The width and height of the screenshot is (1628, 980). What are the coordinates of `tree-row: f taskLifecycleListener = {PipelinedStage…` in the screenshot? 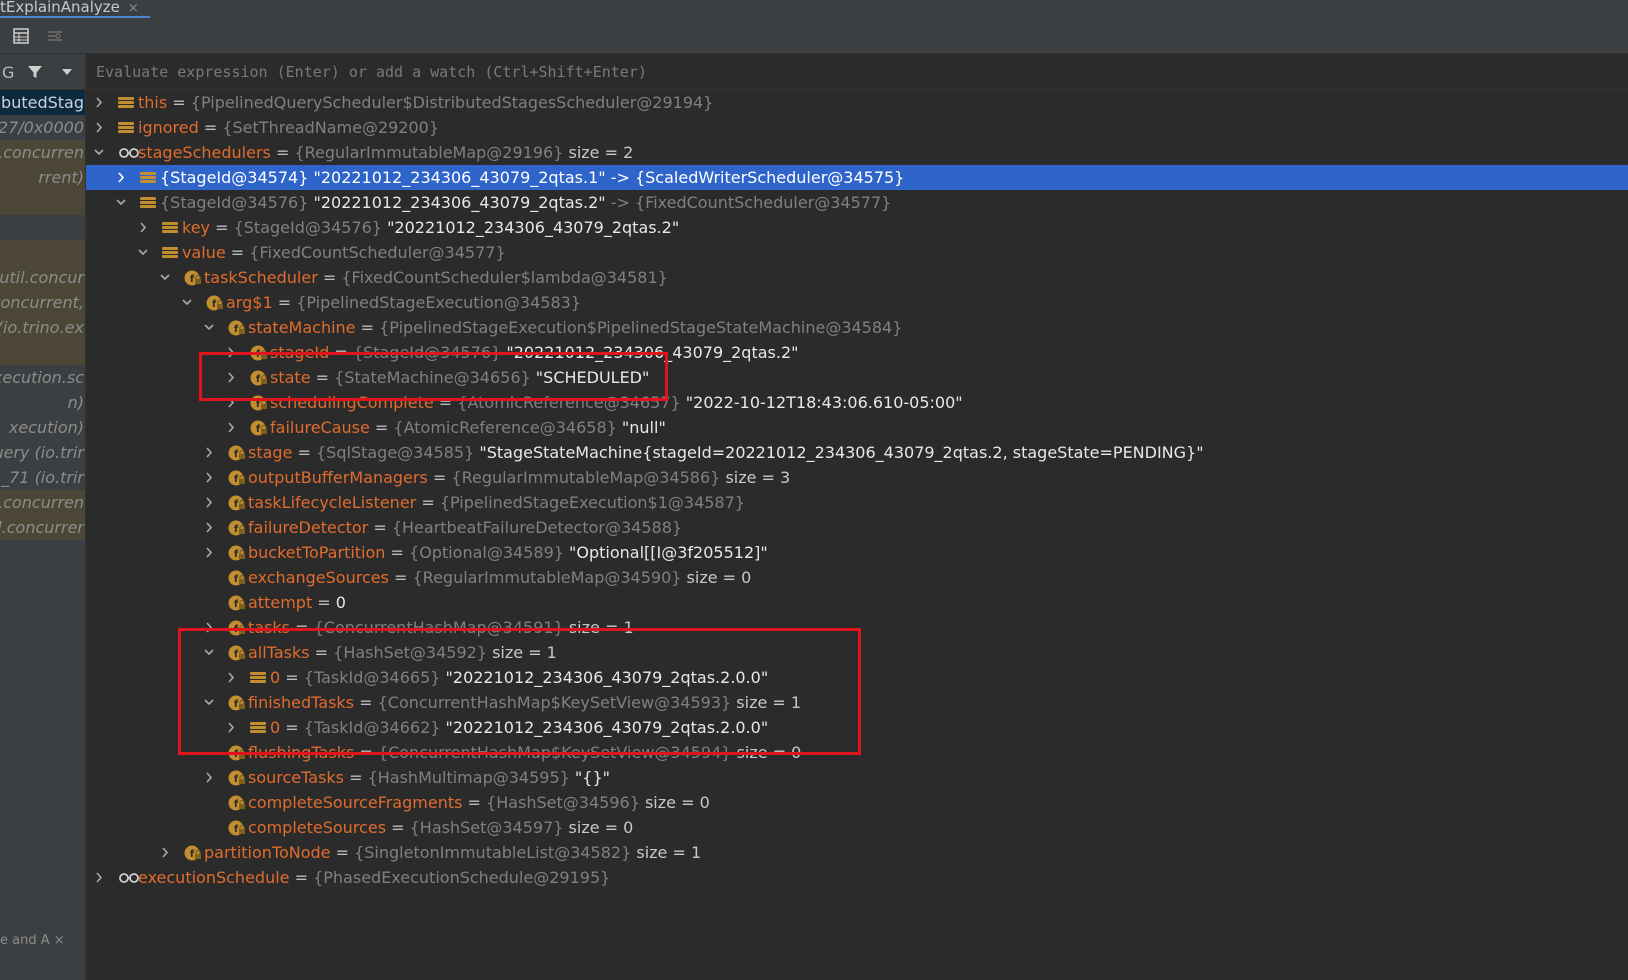 It's located at (857, 502).